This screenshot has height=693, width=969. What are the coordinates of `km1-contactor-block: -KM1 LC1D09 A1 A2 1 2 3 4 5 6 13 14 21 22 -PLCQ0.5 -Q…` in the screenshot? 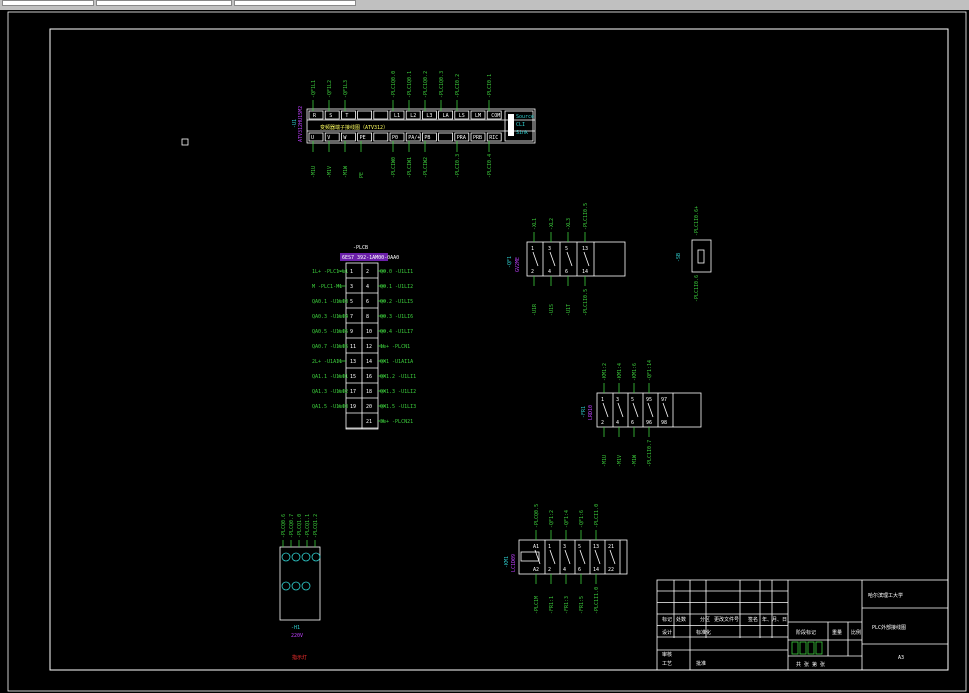 It's located at (566, 559).